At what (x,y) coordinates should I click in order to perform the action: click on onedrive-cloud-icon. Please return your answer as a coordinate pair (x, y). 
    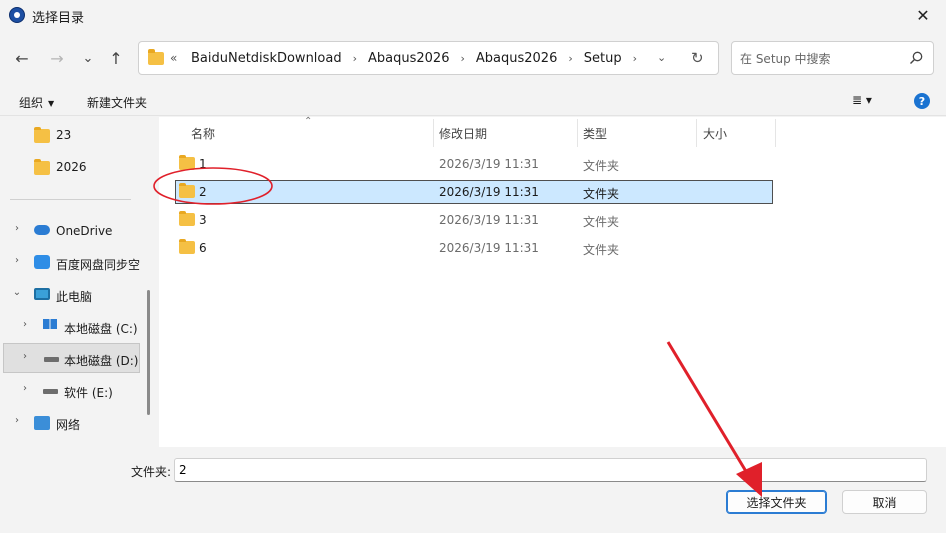
    Looking at the image, I should click on (42, 230).